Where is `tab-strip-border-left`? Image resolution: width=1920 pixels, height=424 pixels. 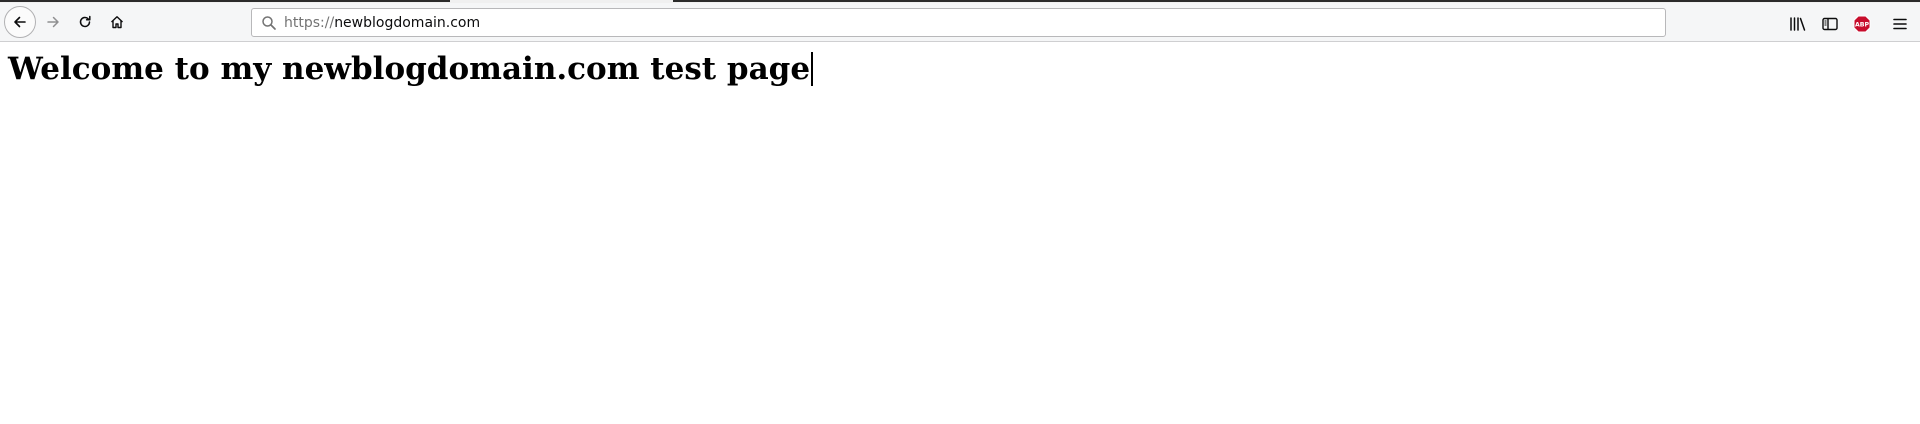
tab-strip-border-left is located at coordinates (225, 1).